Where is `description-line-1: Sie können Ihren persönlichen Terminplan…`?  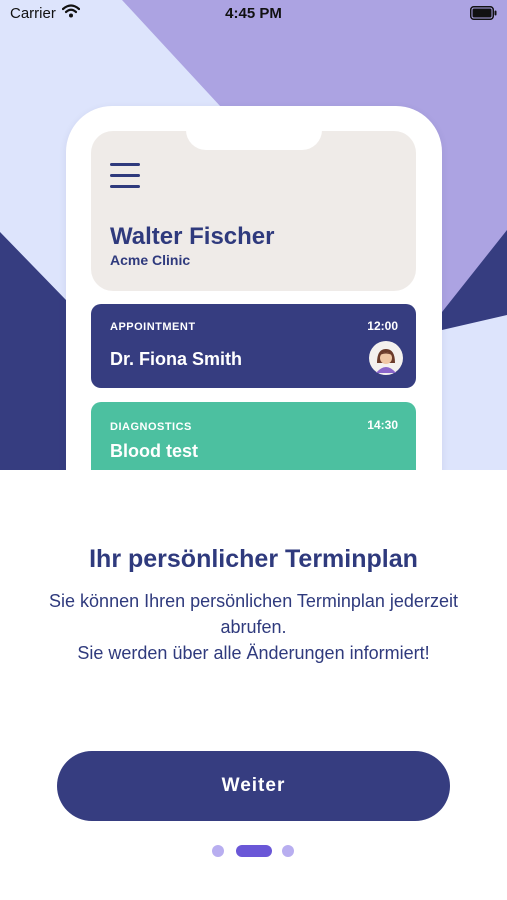
description-line-1: Sie können Ihren persönlichen Terminplan… is located at coordinates (253, 614).